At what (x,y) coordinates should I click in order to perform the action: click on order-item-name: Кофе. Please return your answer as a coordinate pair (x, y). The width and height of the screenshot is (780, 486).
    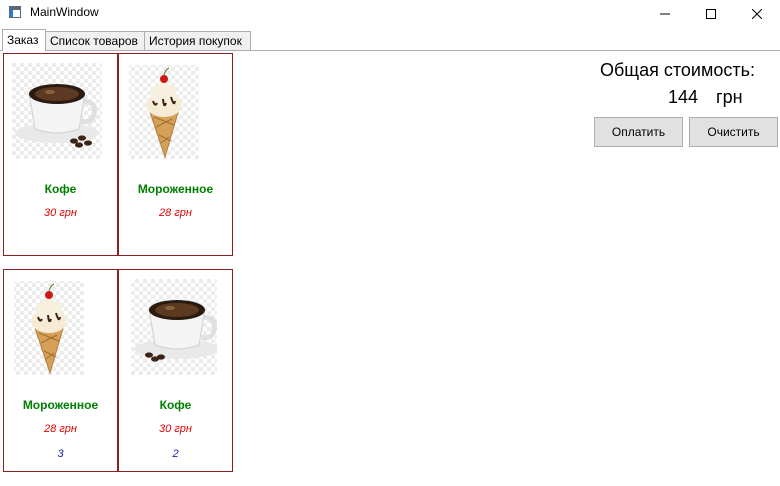
    Looking at the image, I should click on (175, 405).